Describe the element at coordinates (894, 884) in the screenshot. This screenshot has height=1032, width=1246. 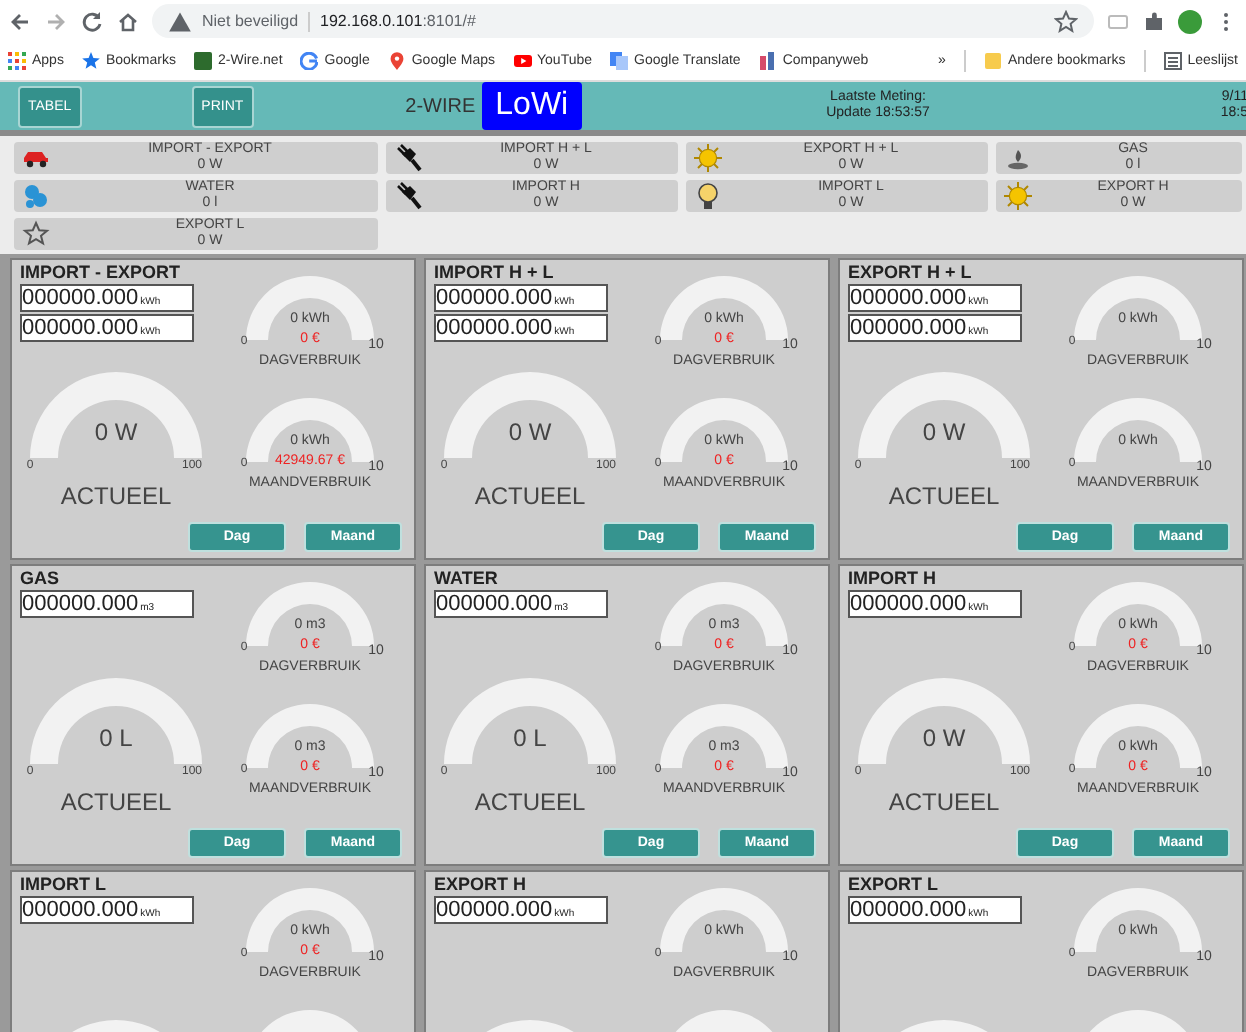
I see `card-title: EXPORT L` at that location.